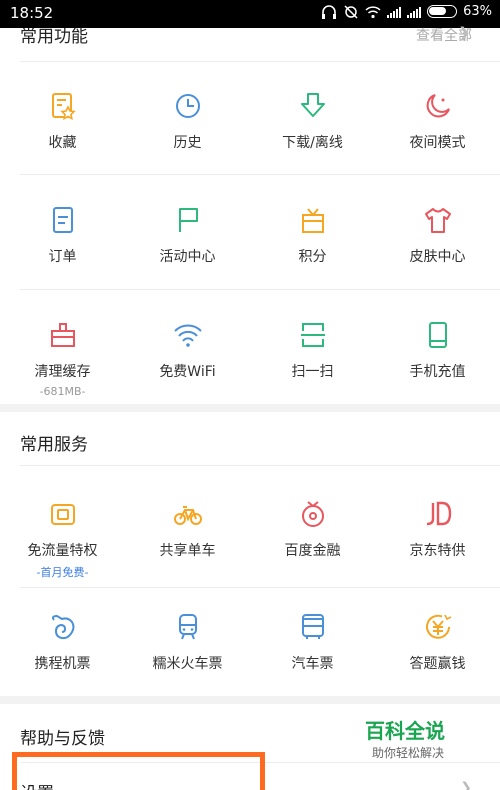 The image size is (500, 790). Describe the element at coordinates (62, 539) in the screenshot. I see `service-item-free-data: 免流量特权 -首月免费-` at that location.